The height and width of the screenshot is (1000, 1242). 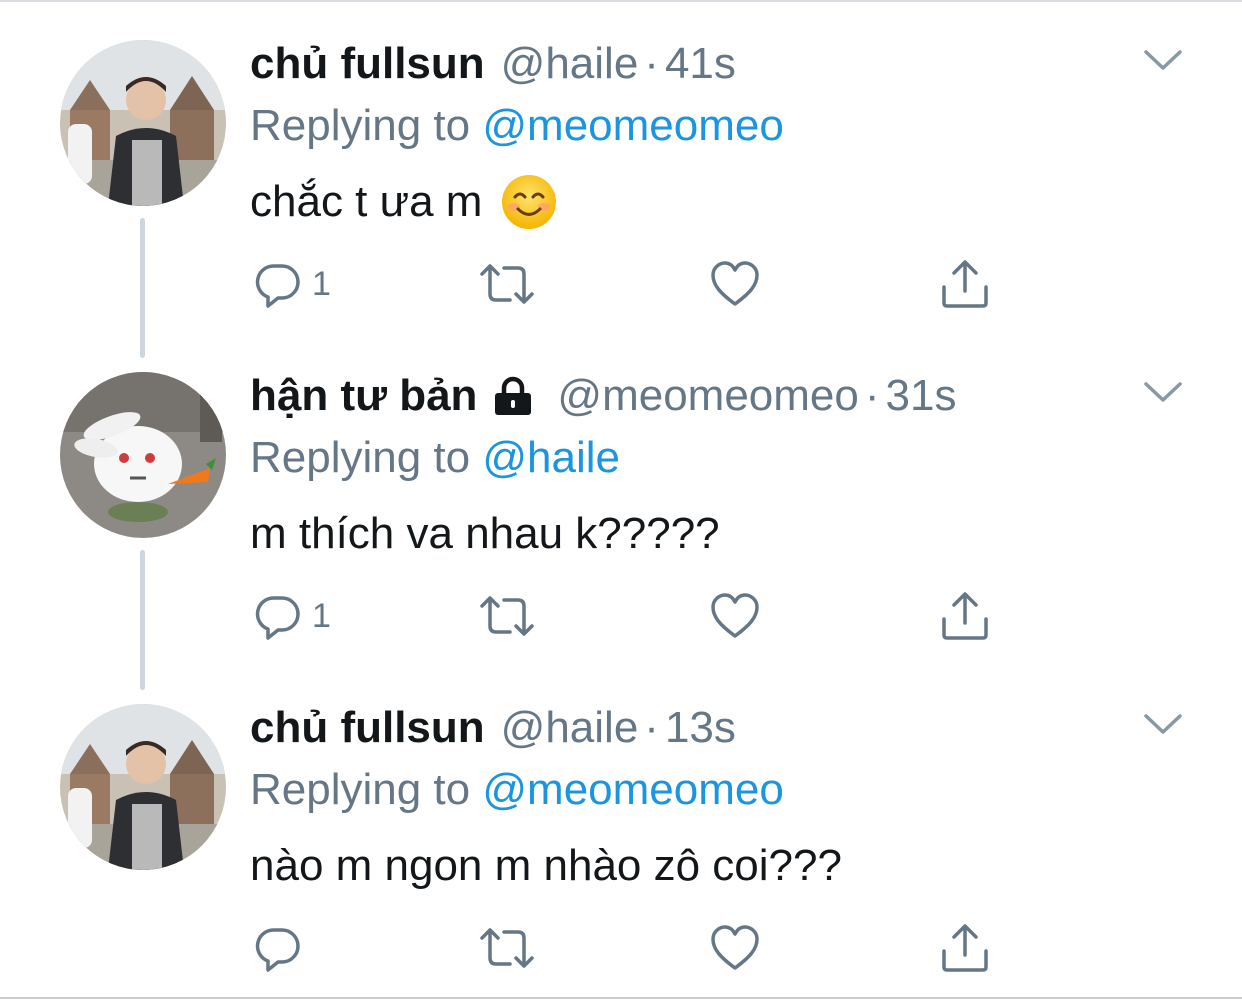 I want to click on lock-icon, so click(x=513, y=396).